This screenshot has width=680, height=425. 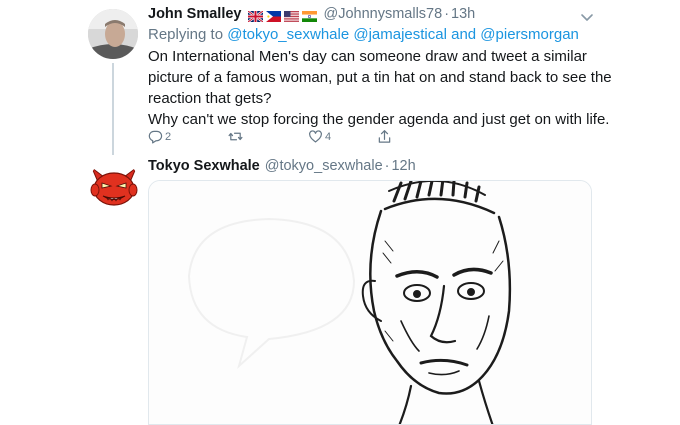 I want to click on author-name: John Smalley, so click(x=194, y=14).